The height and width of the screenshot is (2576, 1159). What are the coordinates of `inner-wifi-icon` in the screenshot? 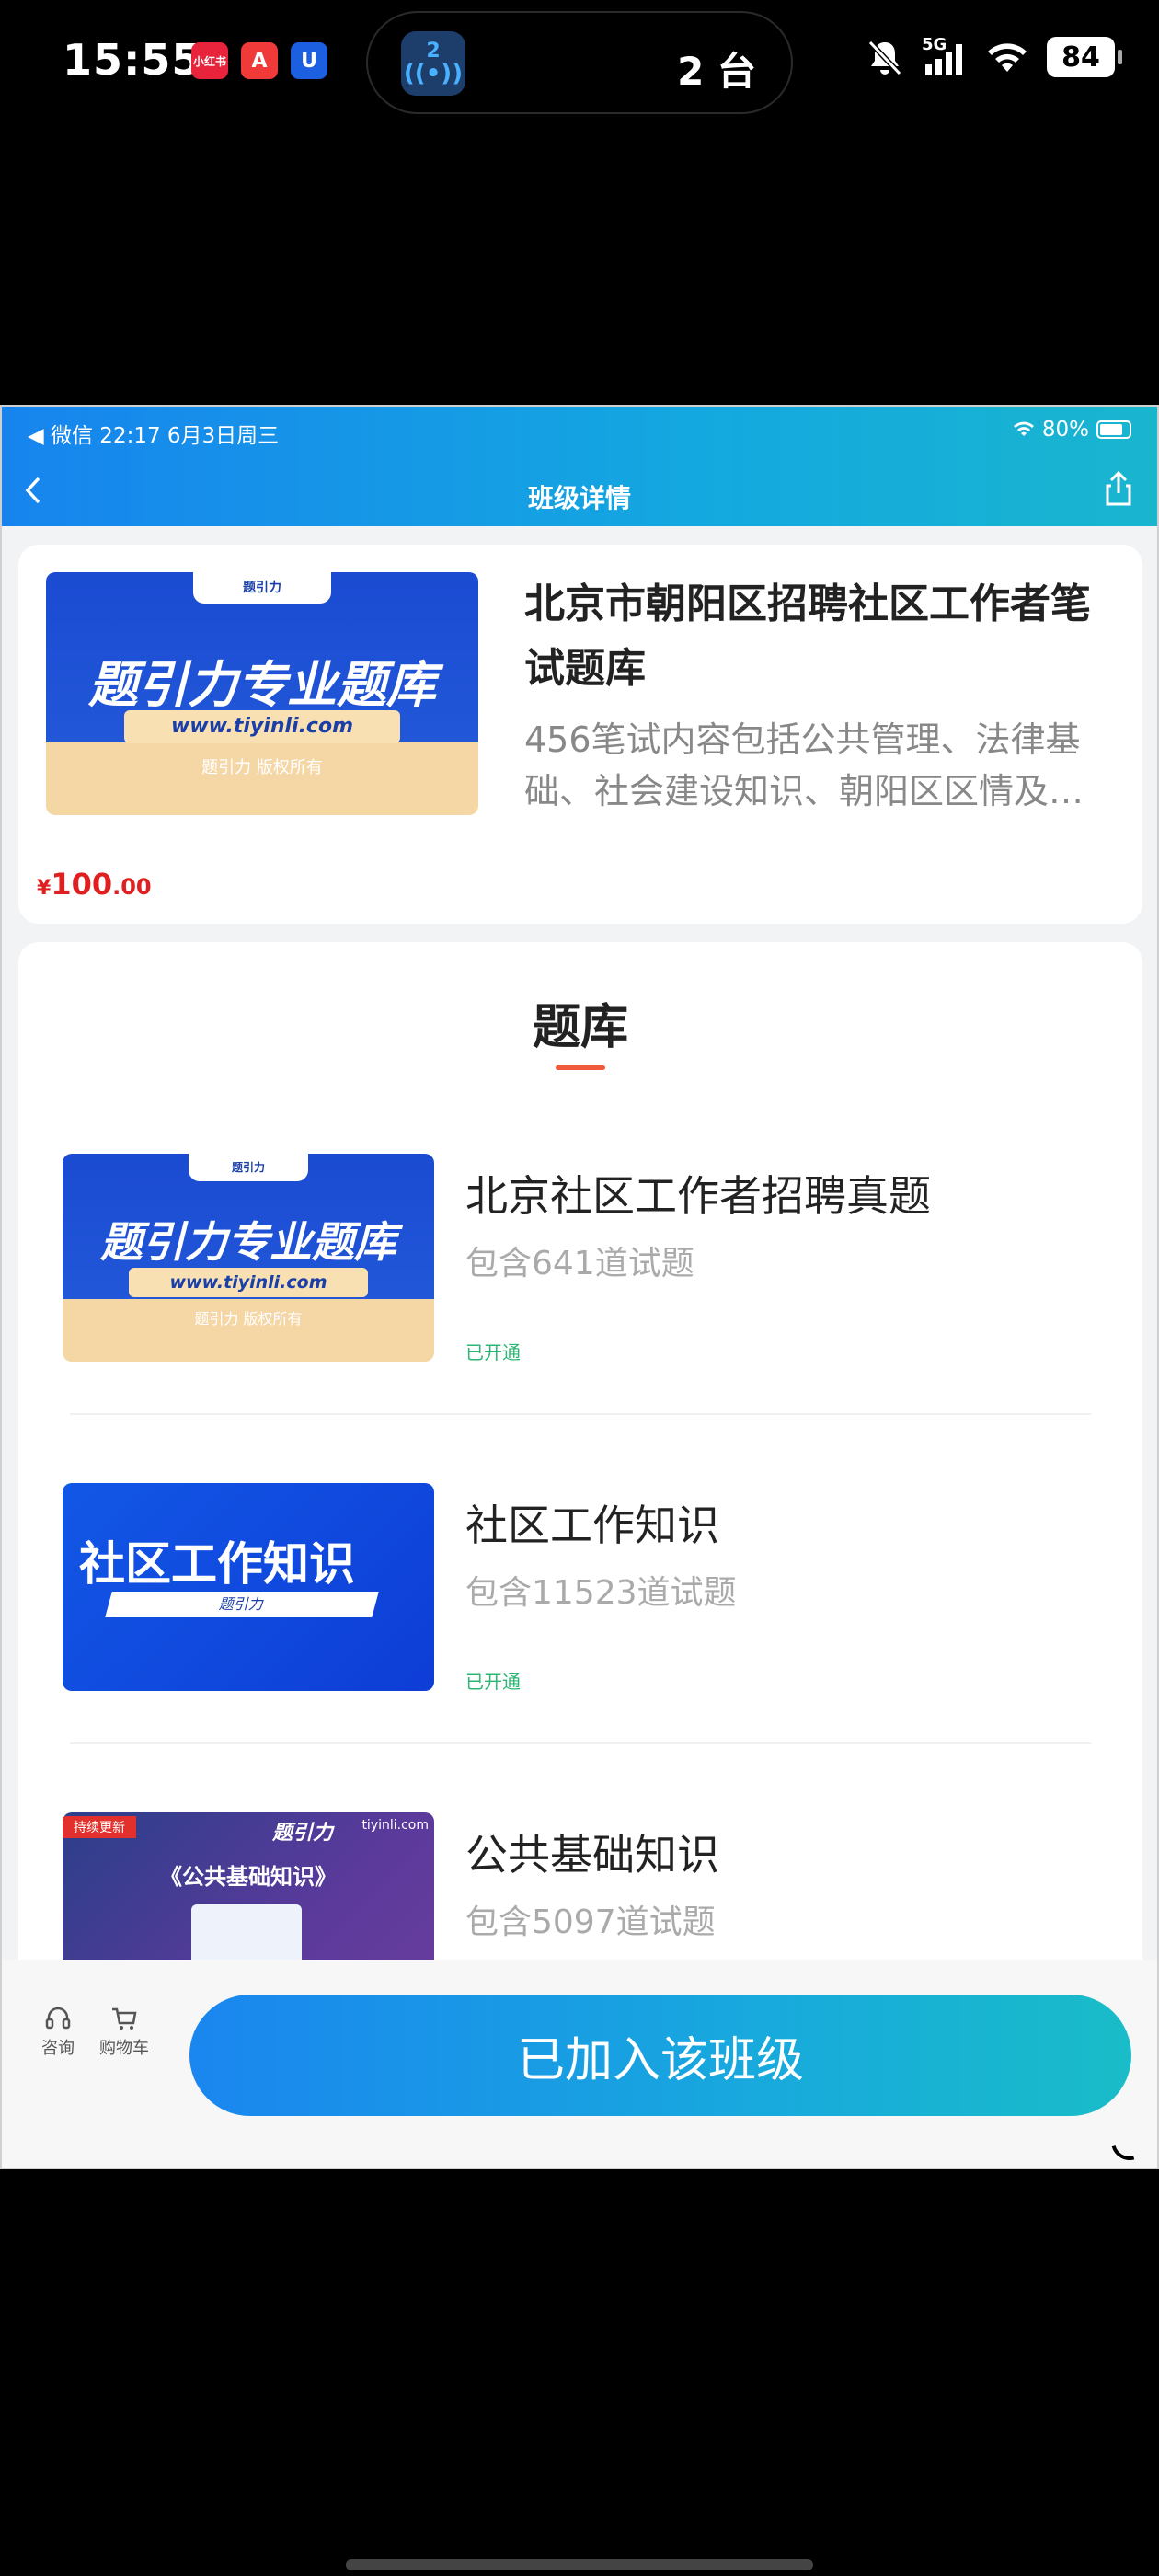 It's located at (1023, 428).